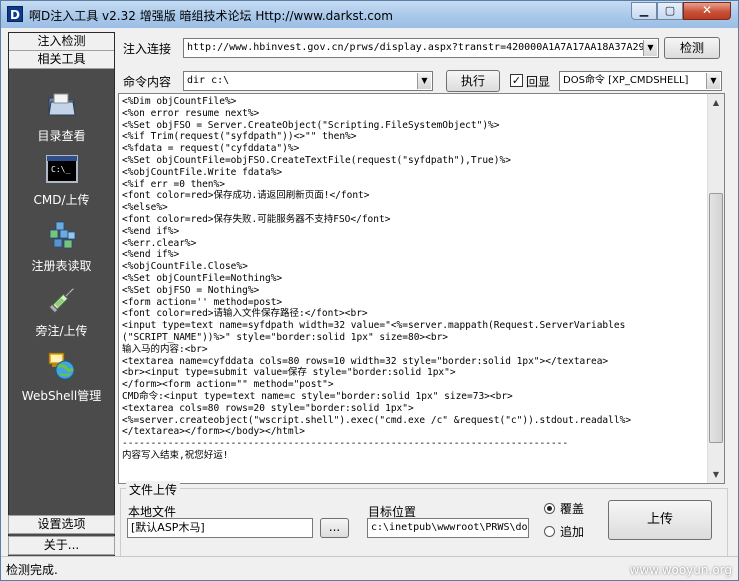  What do you see at coordinates (220, 528) in the screenshot?
I see `local-file-input: [默认ASP木马]` at bounding box center [220, 528].